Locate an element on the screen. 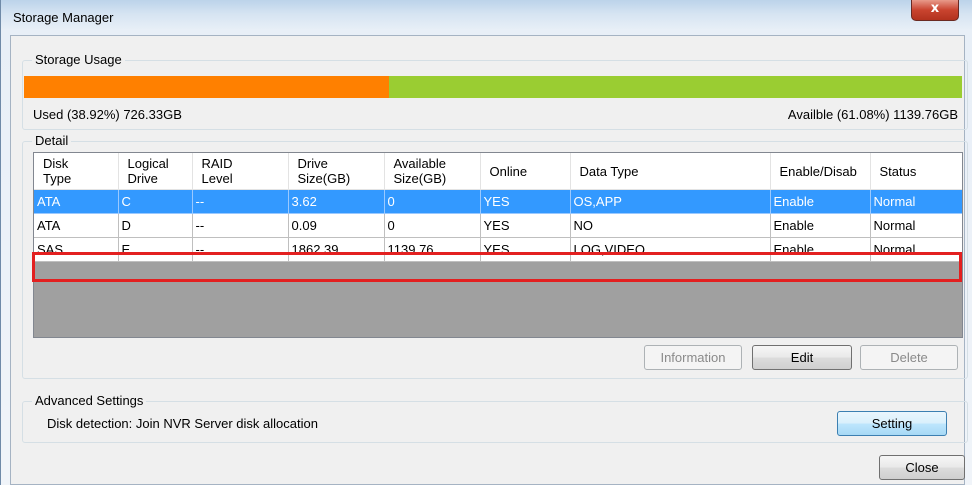 The image size is (972, 485). window-title: Storage Manager is located at coordinates (63, 17).